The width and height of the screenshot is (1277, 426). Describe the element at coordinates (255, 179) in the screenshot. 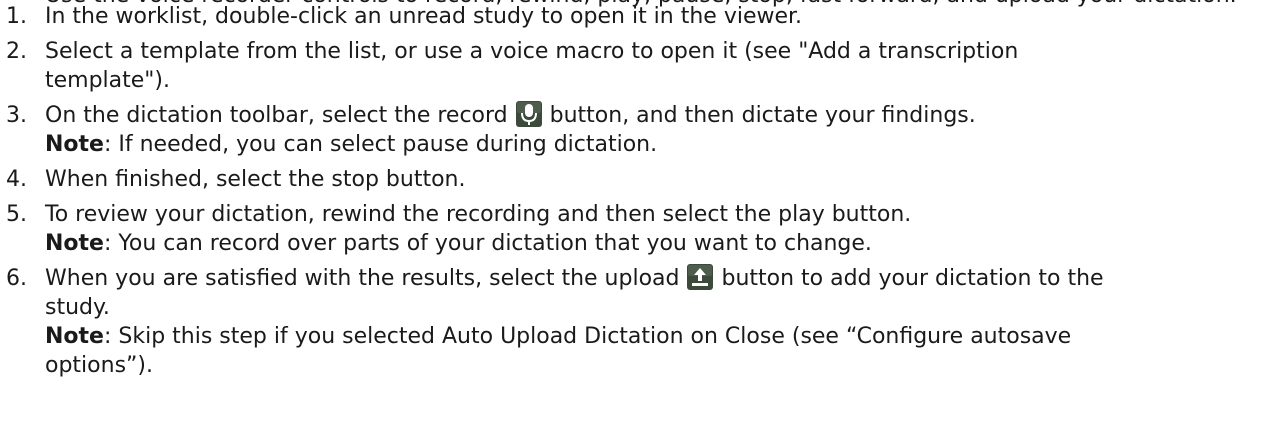

I see `step-text: When finished, select the stop button.` at that location.